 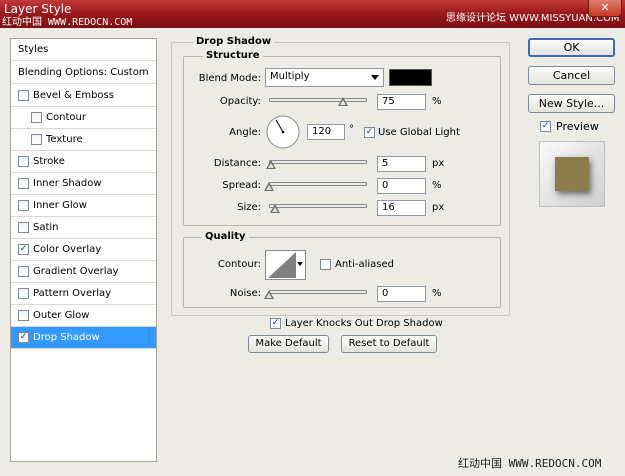 I want to click on blending-options-item: Blending Options: Custom, so click(x=83, y=73).